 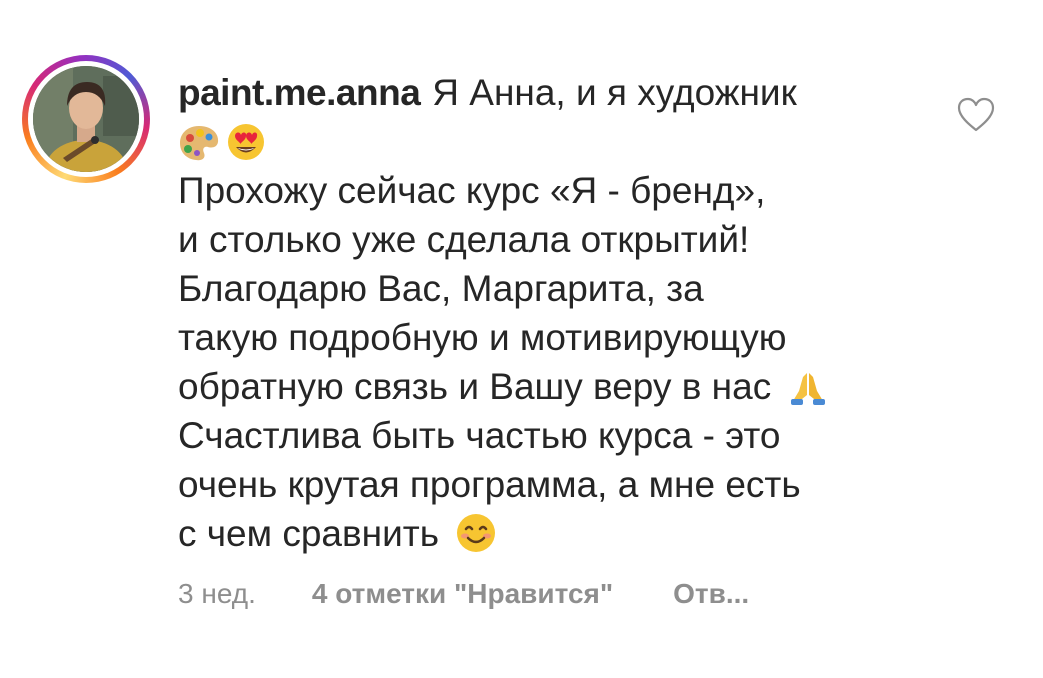 I want to click on comment-timestamp: 3 нед., so click(x=217, y=593).